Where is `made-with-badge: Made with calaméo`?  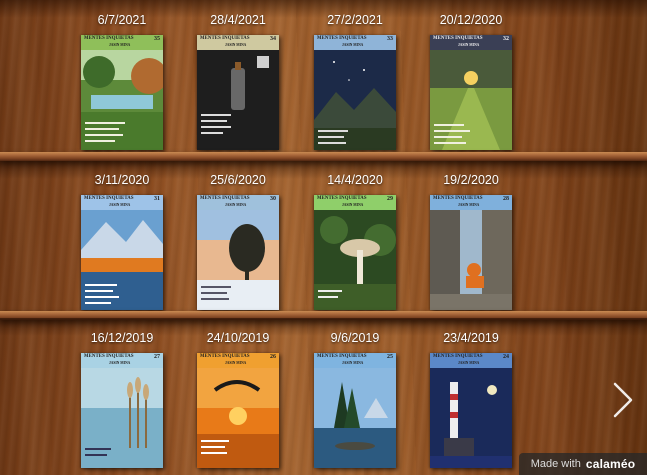 made-with-badge: Made with calaméo is located at coordinates (583, 464).